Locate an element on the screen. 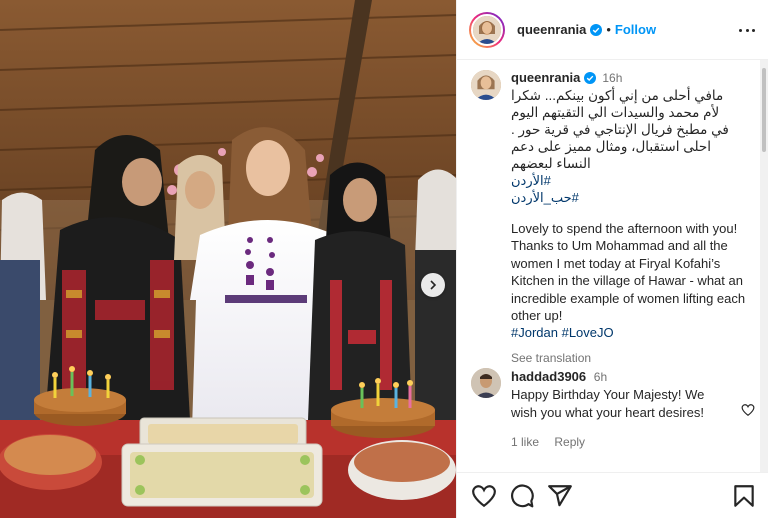 This screenshot has width=768, height=518. chevron-right-icon is located at coordinates (433, 285).